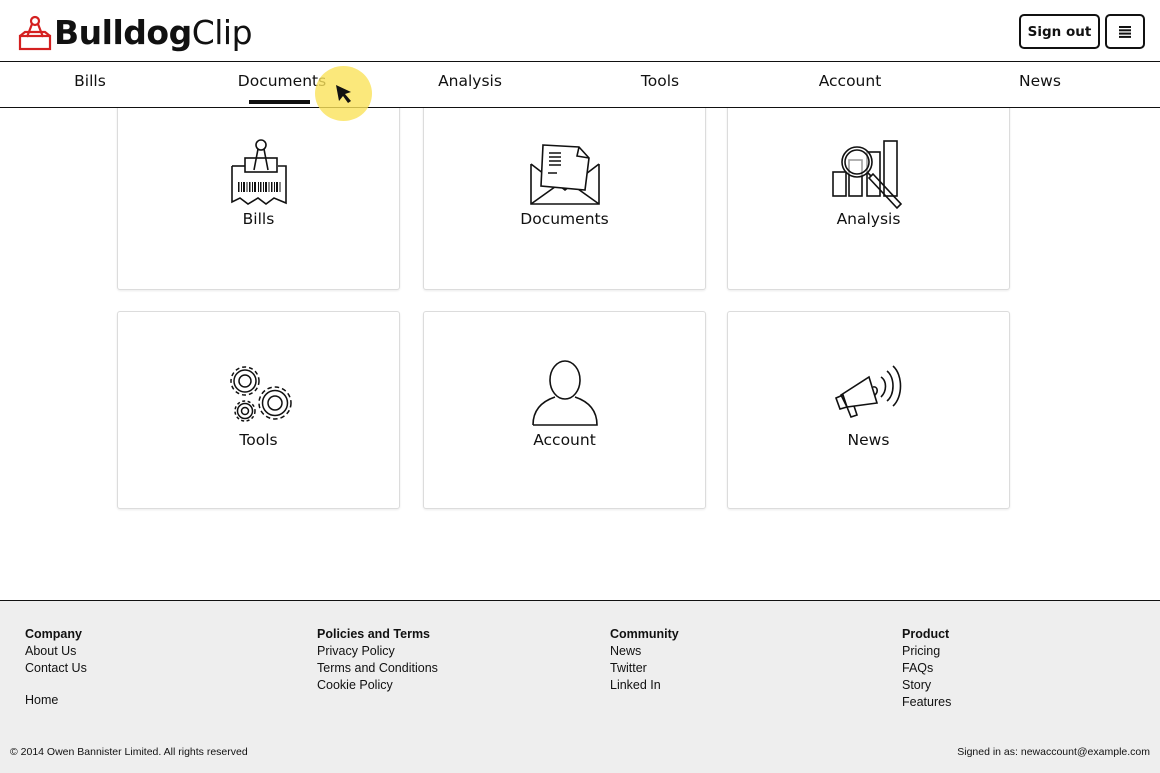 This screenshot has height=773, width=1160. I want to click on hamburger-icon, so click(1125, 31).